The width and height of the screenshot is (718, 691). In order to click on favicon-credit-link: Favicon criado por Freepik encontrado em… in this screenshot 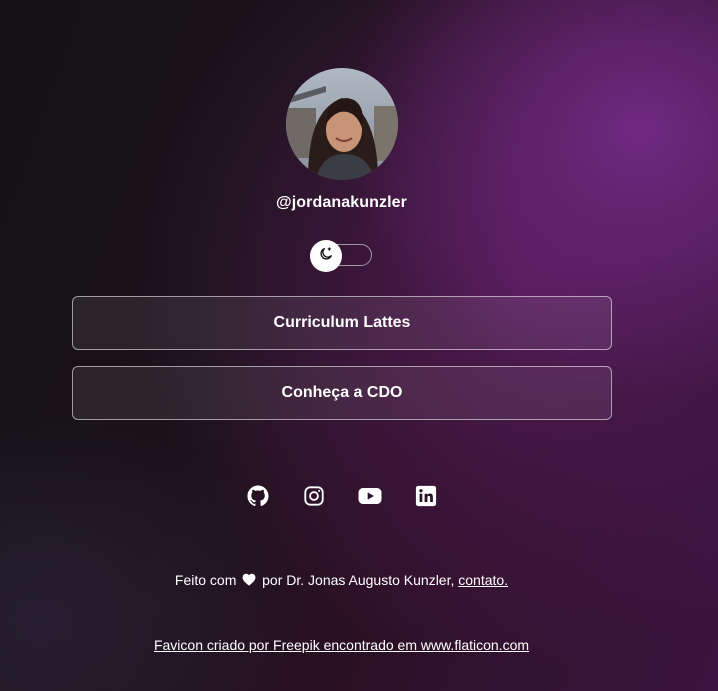, I will do `click(341, 645)`.